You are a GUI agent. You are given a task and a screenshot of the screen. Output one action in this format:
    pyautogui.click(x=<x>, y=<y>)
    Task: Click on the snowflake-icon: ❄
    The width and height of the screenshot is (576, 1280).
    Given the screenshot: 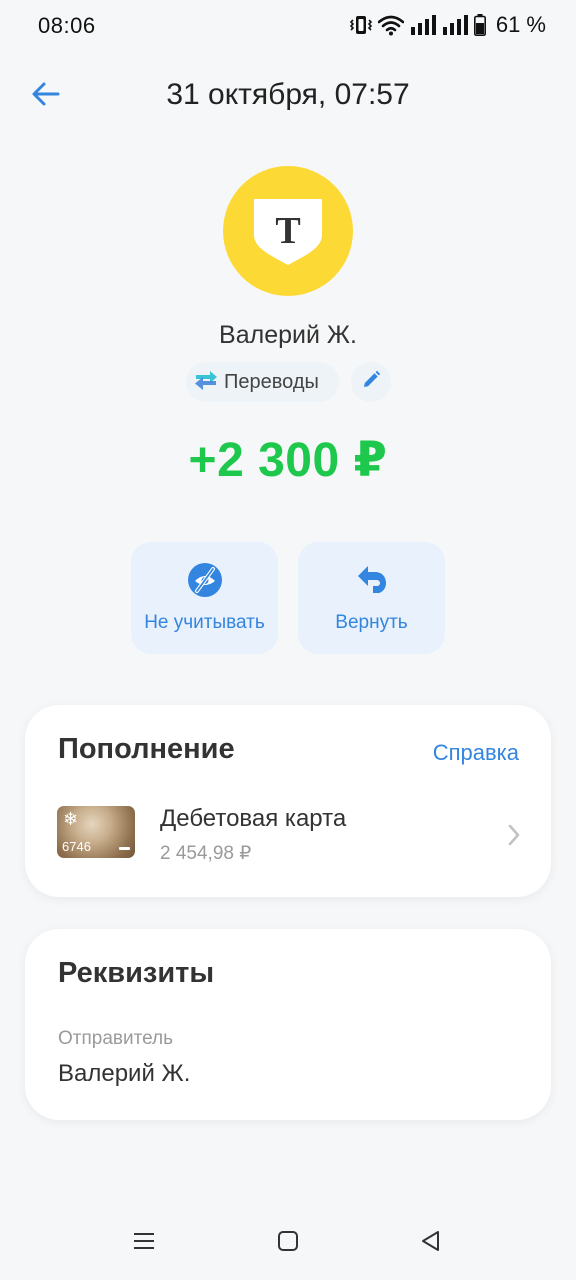 What is the action you would take?
    pyautogui.click(x=71, y=819)
    